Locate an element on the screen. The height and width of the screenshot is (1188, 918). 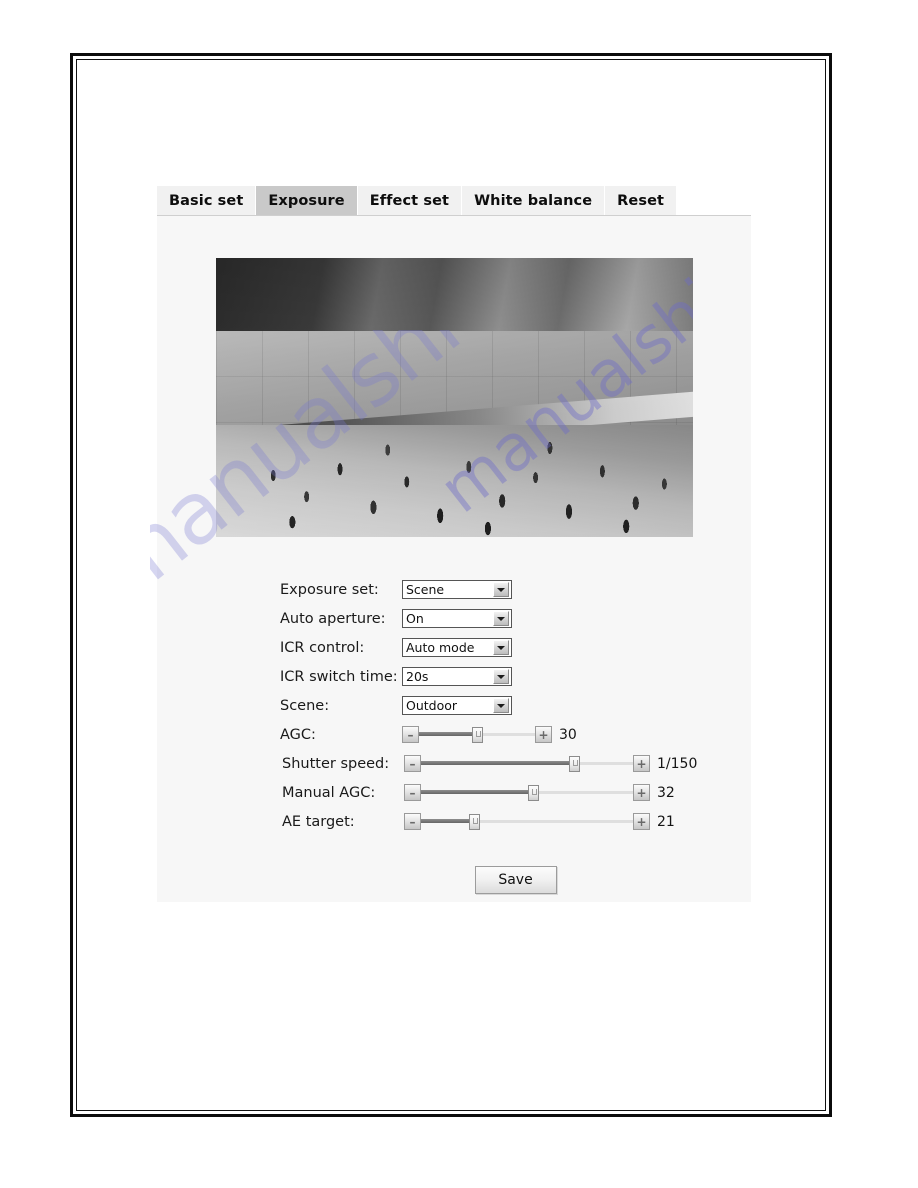
label-shutter-speed: Shutter speed: is located at coordinates (336, 763).